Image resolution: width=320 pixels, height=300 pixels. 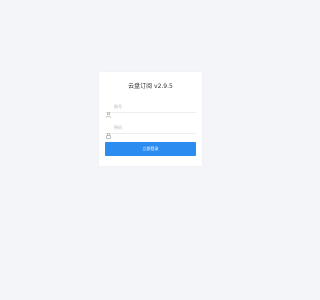 I want to click on username-field, so click(x=150, y=109).